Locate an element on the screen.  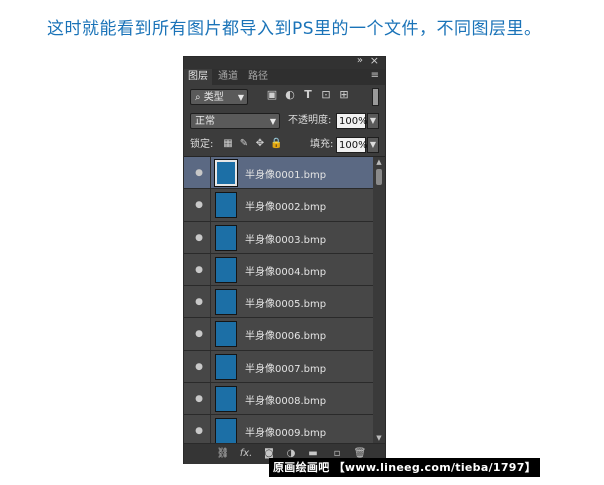
opacity-arrow-icon: ▼ is located at coordinates (373, 121).